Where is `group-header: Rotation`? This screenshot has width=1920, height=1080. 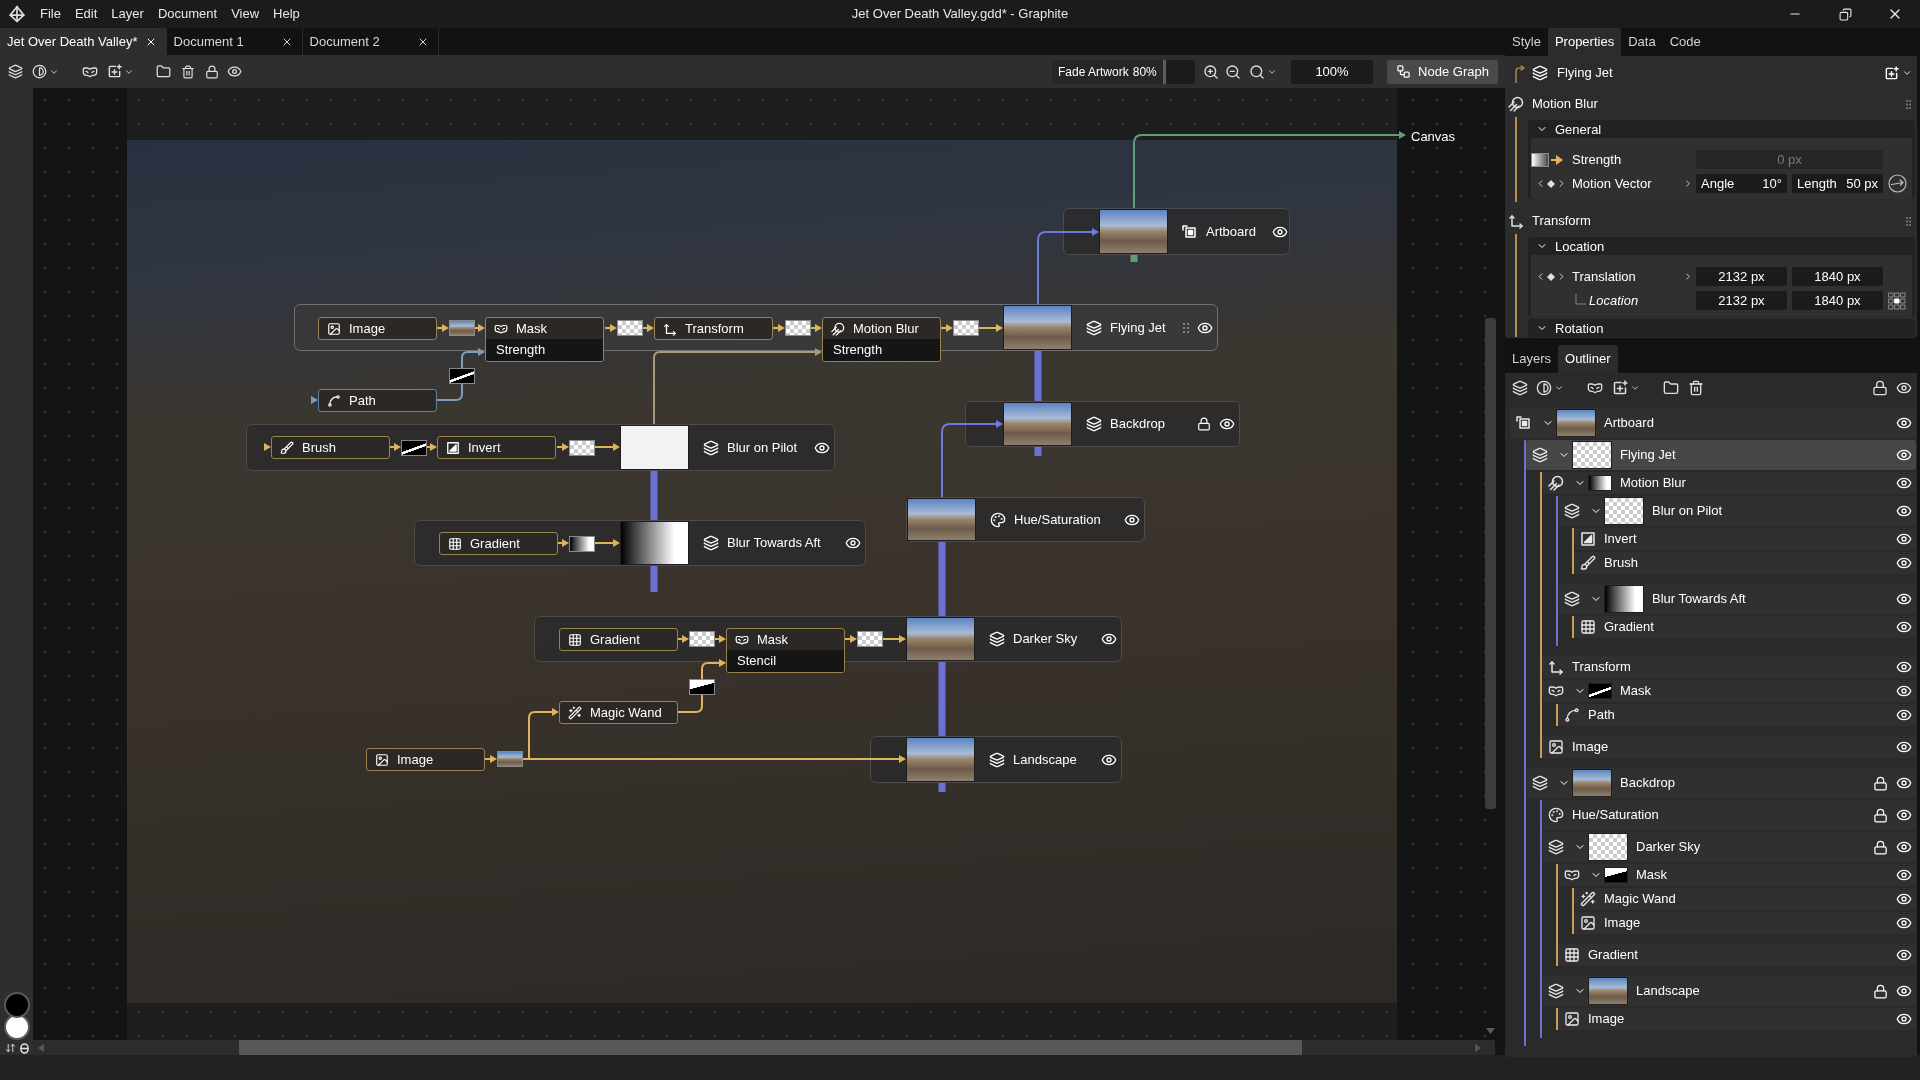 group-header: Rotation is located at coordinates (1721, 328).